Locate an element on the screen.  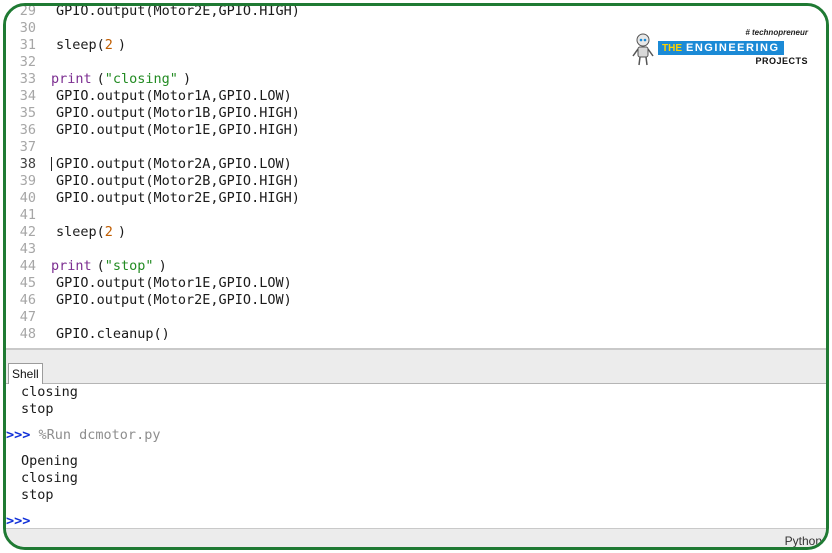
shell-tab-bar: Shell is located at coordinates (416, 367).